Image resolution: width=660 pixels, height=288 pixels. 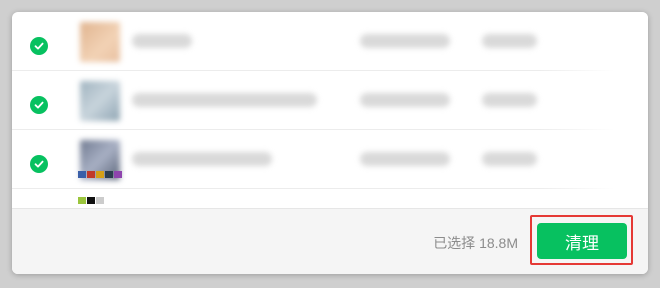 I want to click on selected-size-summary: 已选择 18.8M, so click(x=475, y=243).